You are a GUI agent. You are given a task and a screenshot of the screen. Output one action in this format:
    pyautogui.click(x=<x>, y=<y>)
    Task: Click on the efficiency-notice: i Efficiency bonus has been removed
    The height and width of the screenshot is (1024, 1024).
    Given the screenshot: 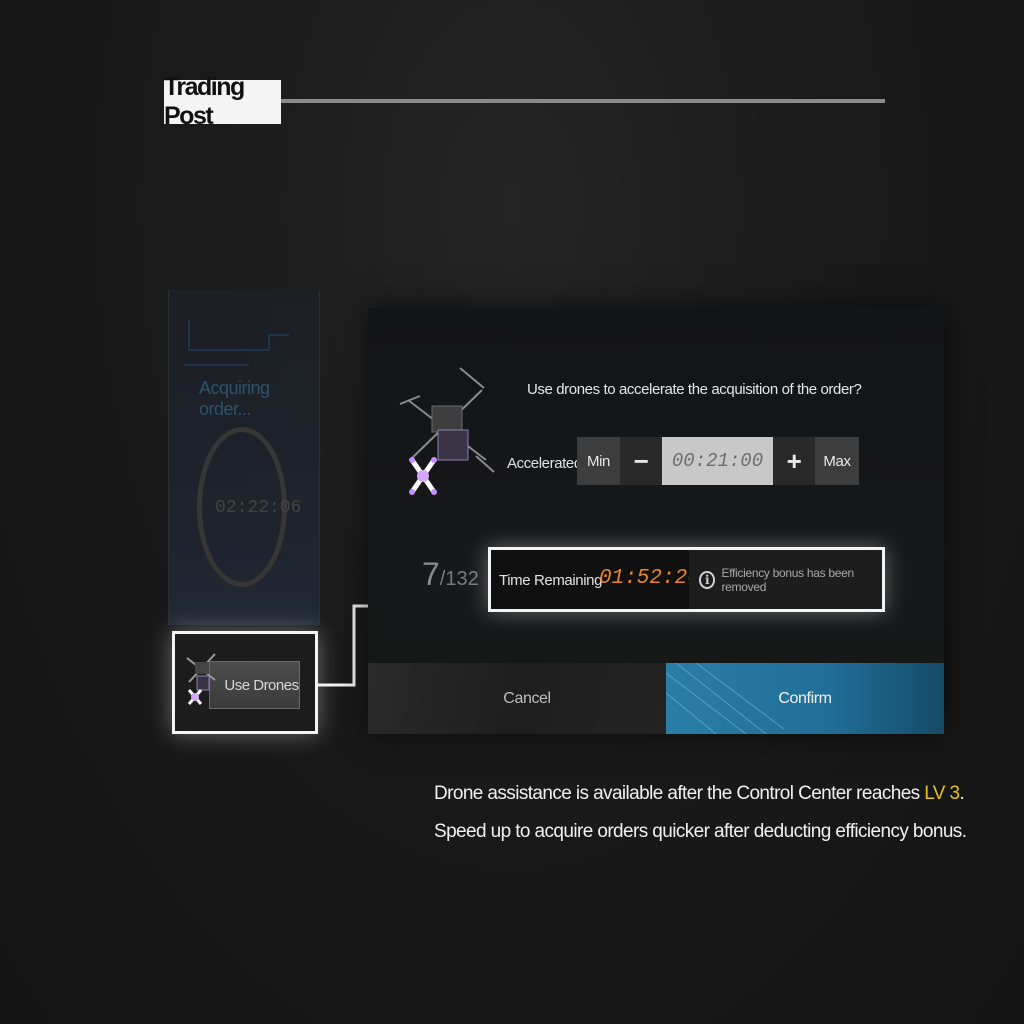 What is the action you would take?
    pyautogui.click(x=785, y=579)
    